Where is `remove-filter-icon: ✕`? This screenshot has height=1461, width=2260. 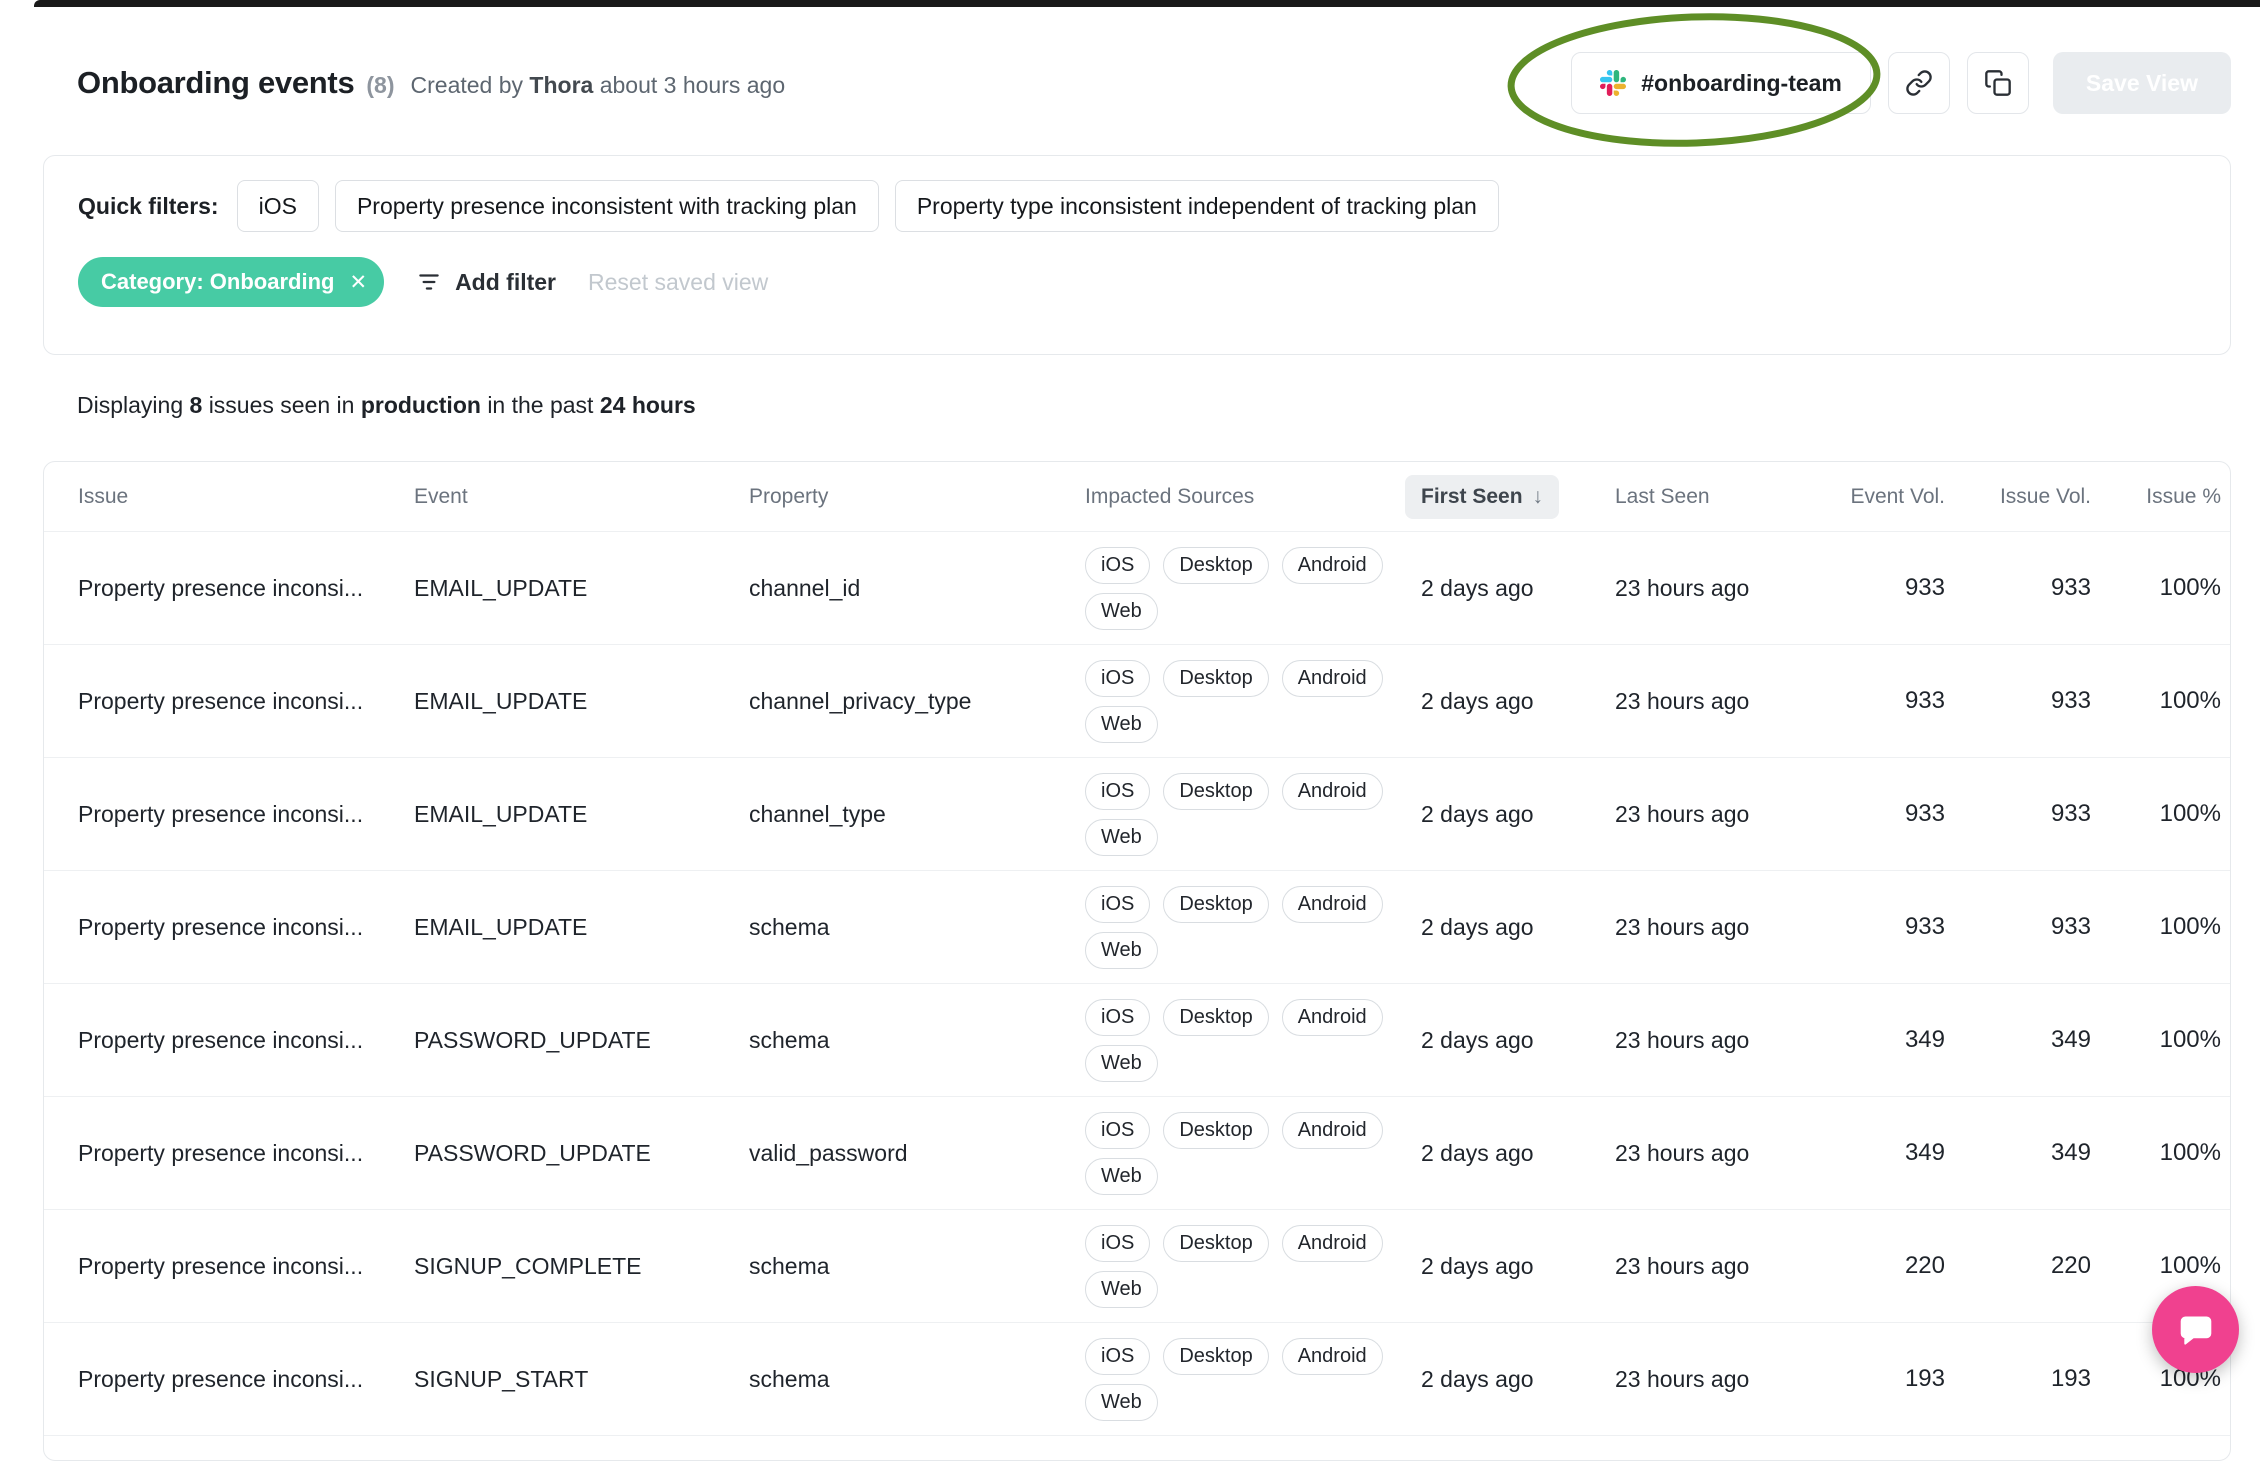 remove-filter-icon: ✕ is located at coordinates (358, 282).